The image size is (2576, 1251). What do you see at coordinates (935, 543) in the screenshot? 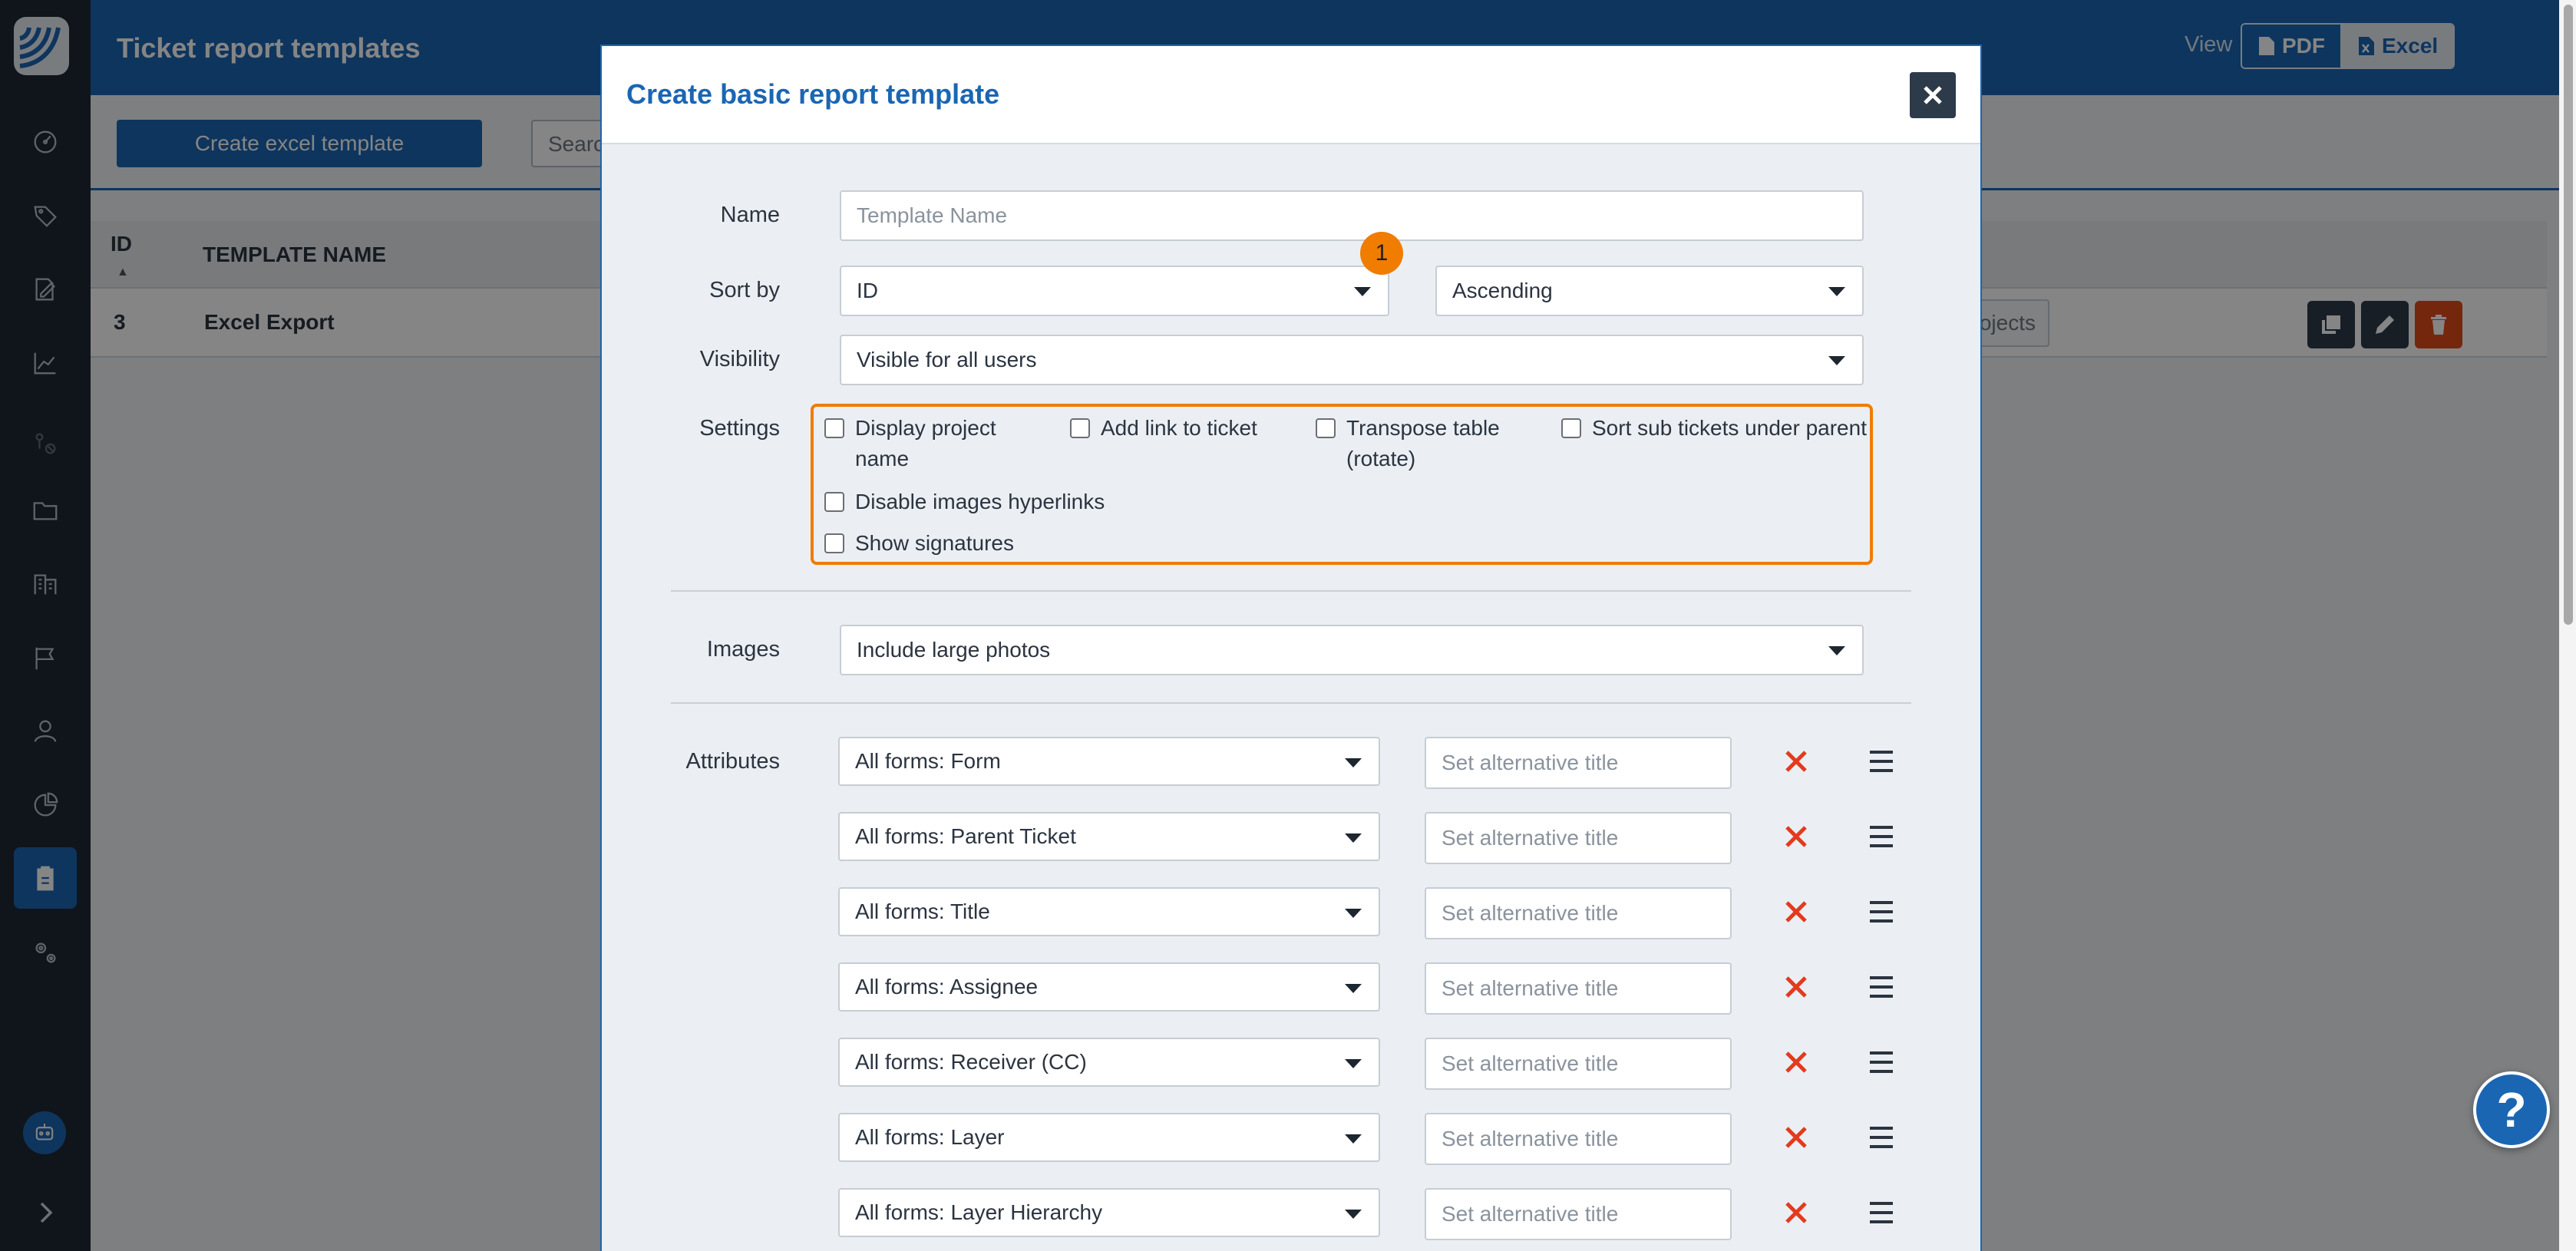
I see `checkbox-label: Show signatures` at bounding box center [935, 543].